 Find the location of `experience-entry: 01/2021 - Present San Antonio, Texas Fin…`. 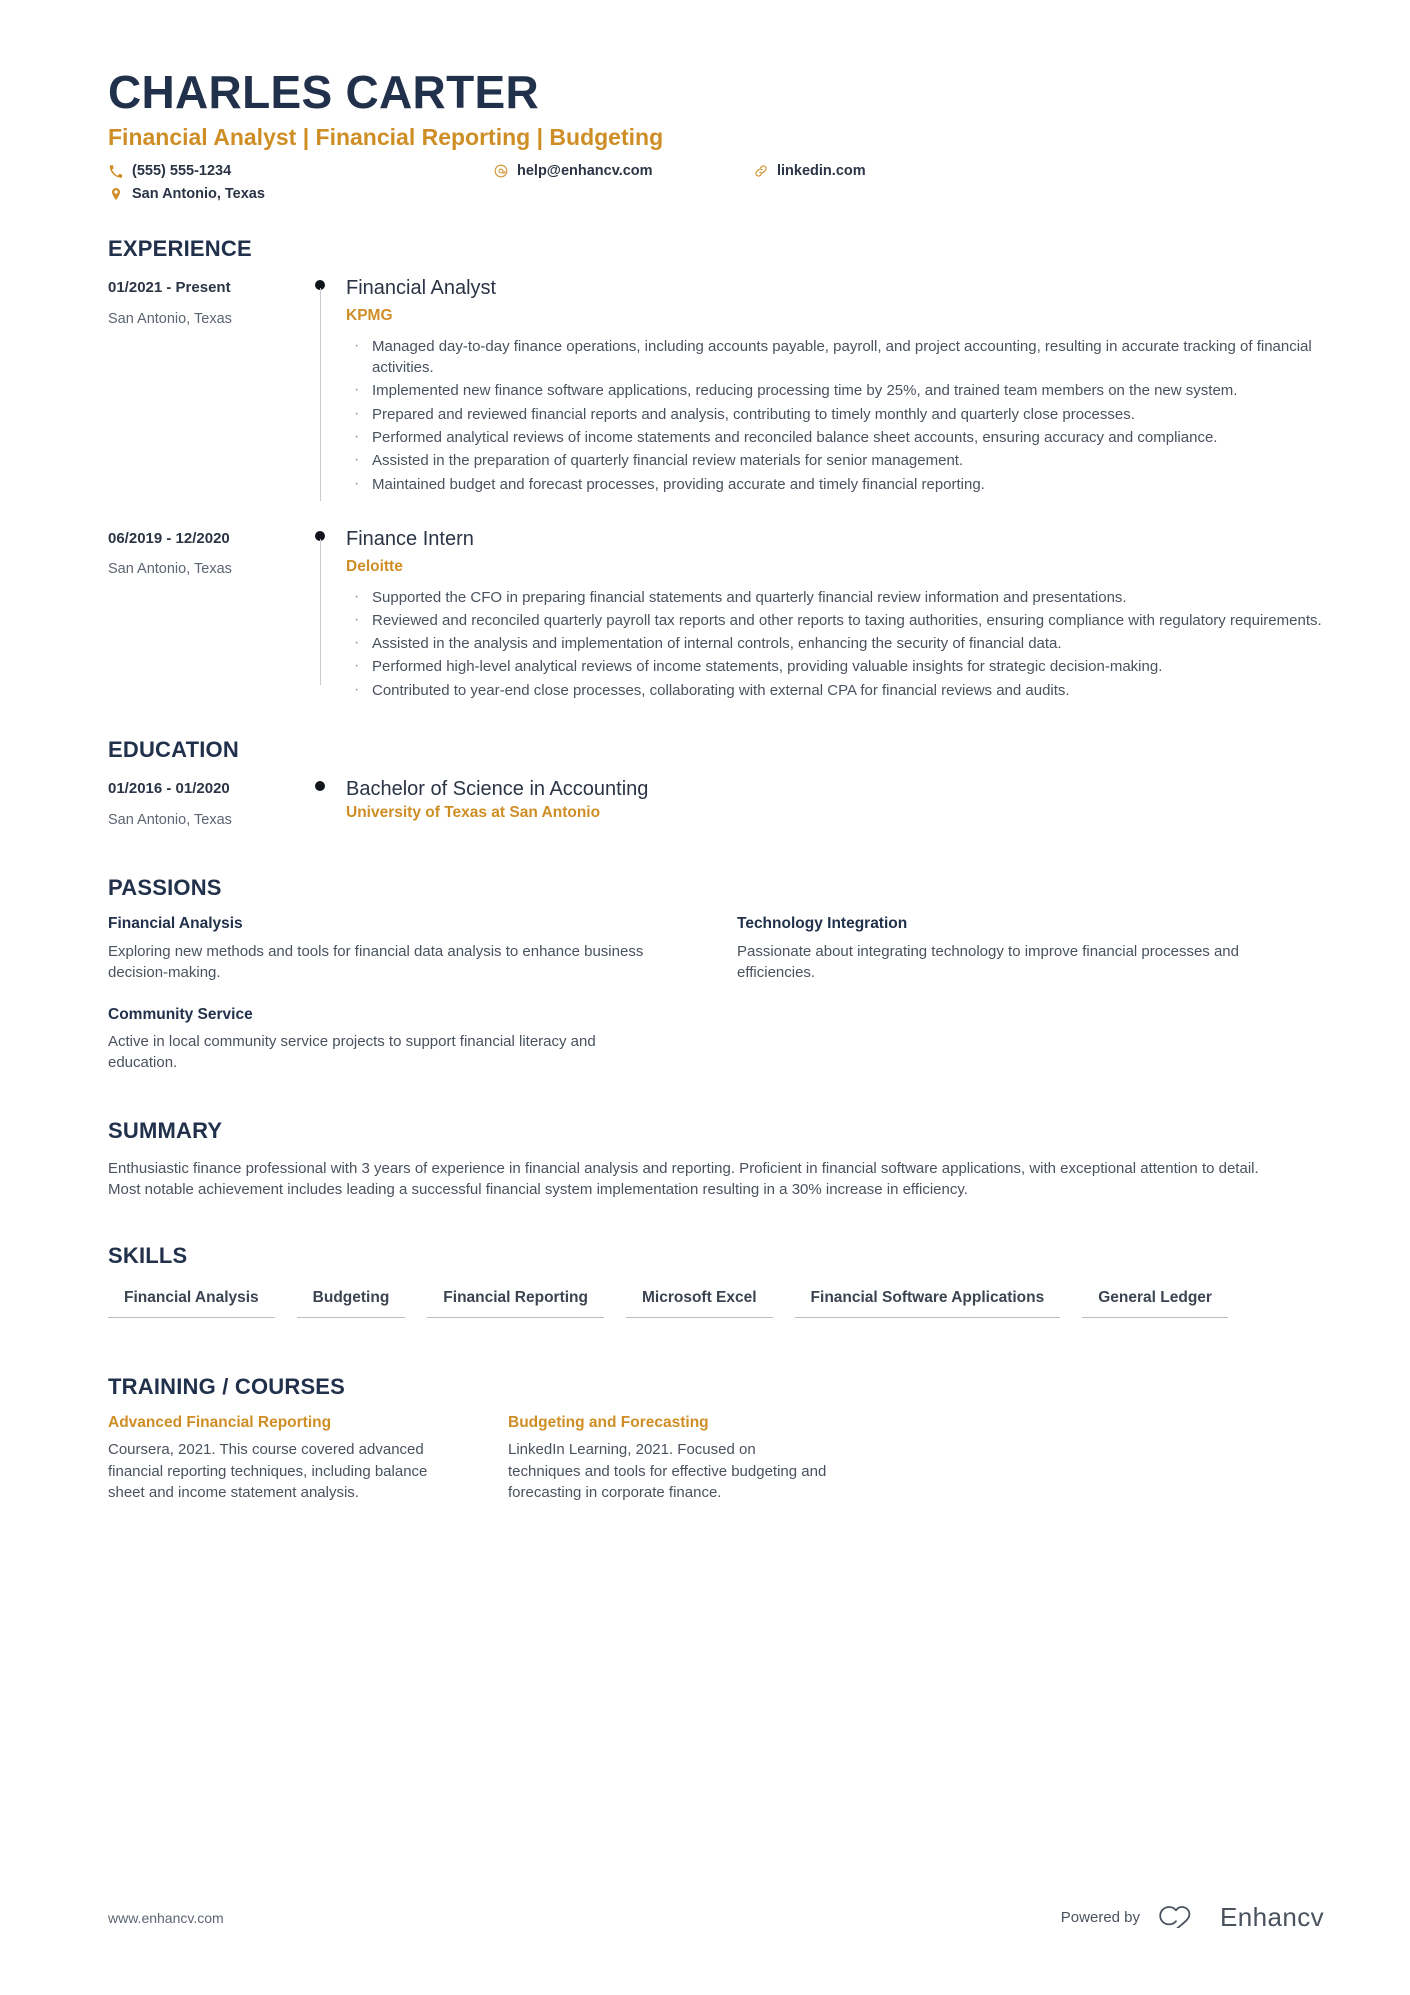

experience-entry: 01/2021 - Present San Antonio, Texas Fin… is located at coordinates (716, 388).